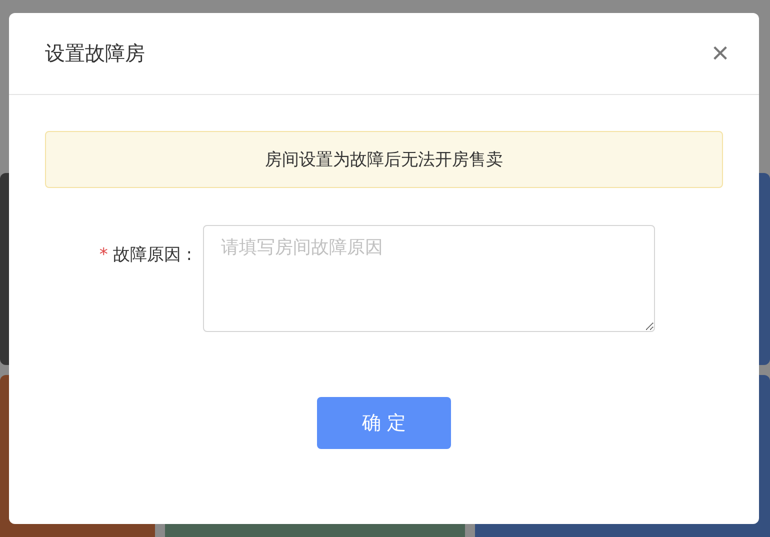  Describe the element at coordinates (152, 255) in the screenshot. I see `field-label-text: 故障原因 :` at that location.